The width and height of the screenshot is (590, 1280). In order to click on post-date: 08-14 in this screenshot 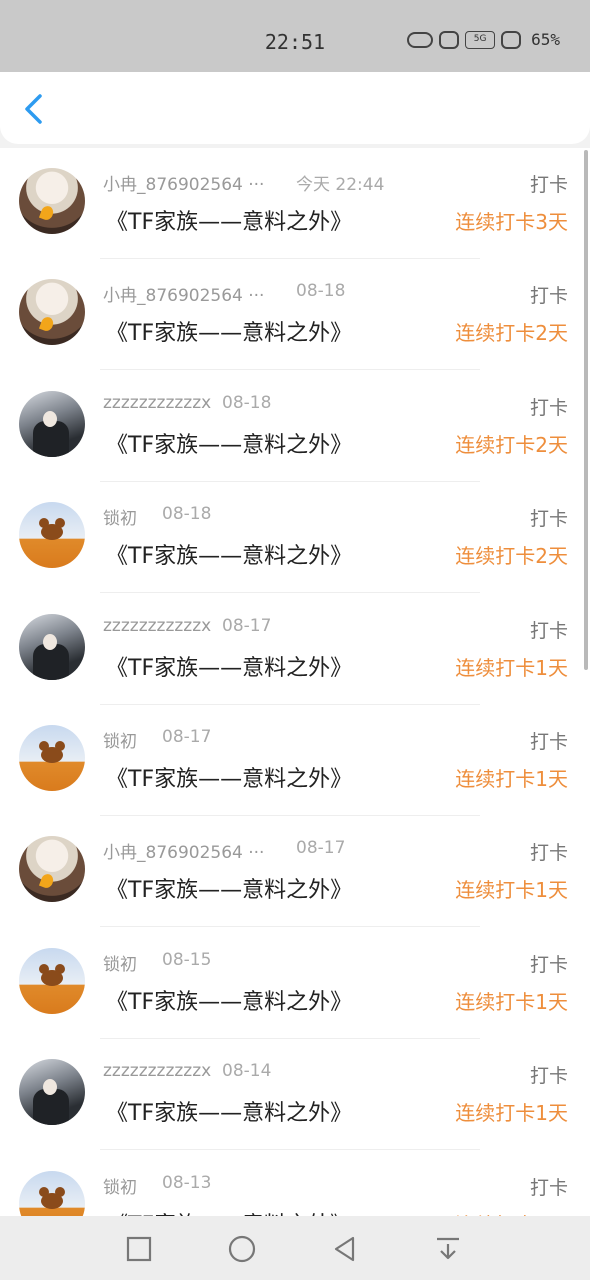, I will do `click(247, 1071)`.